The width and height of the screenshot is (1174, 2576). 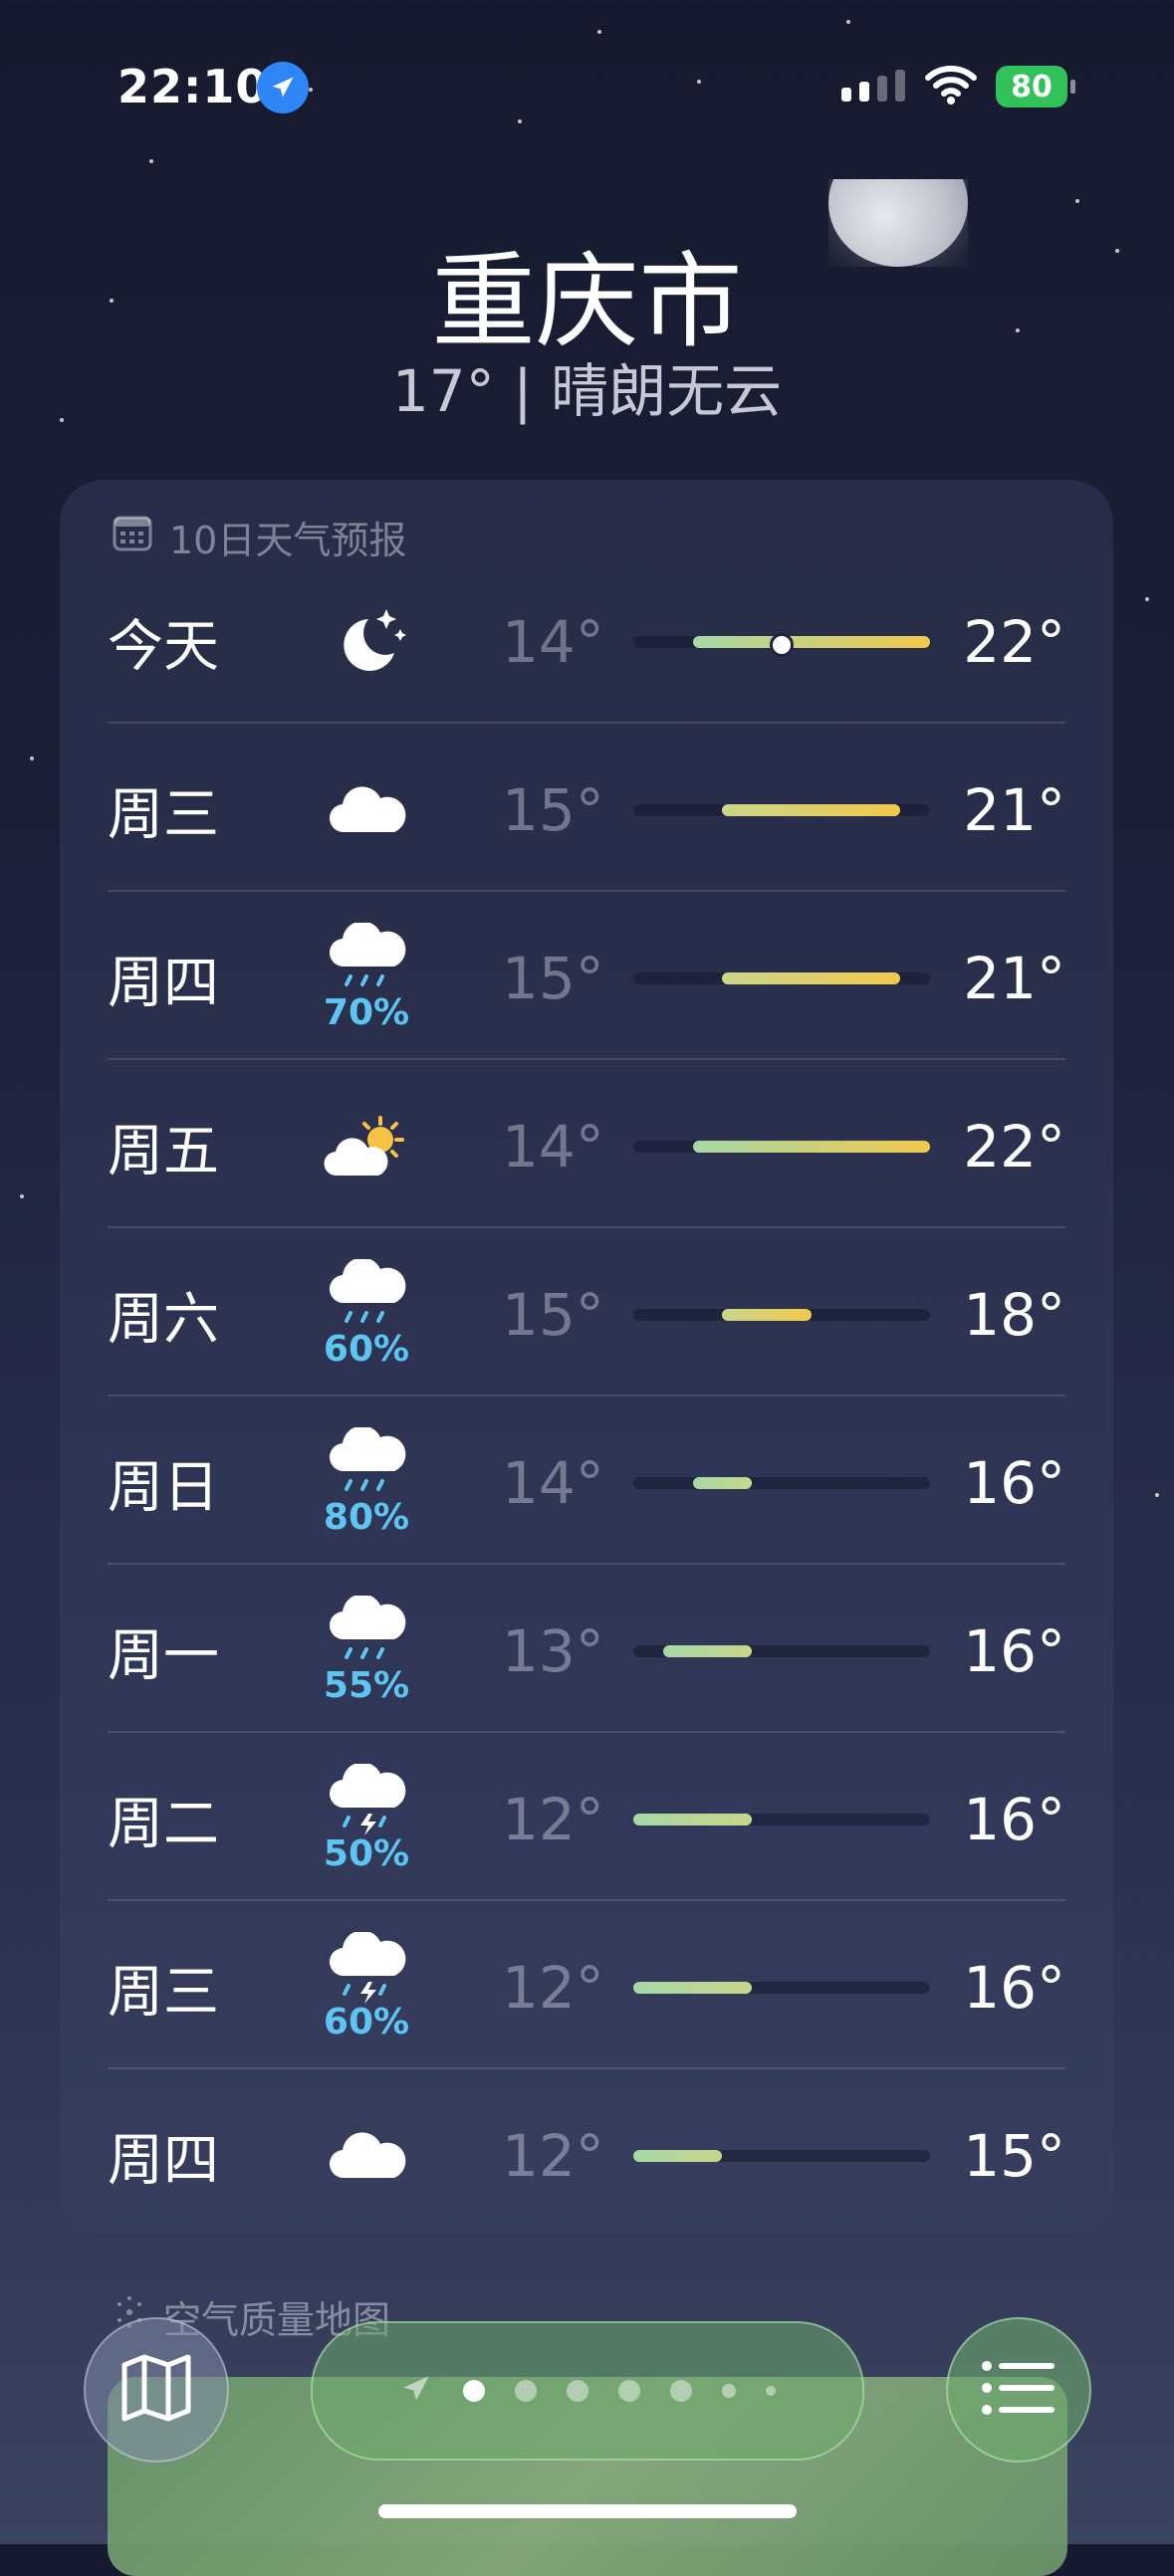 I want to click on list-icon, so click(x=1019, y=2390).